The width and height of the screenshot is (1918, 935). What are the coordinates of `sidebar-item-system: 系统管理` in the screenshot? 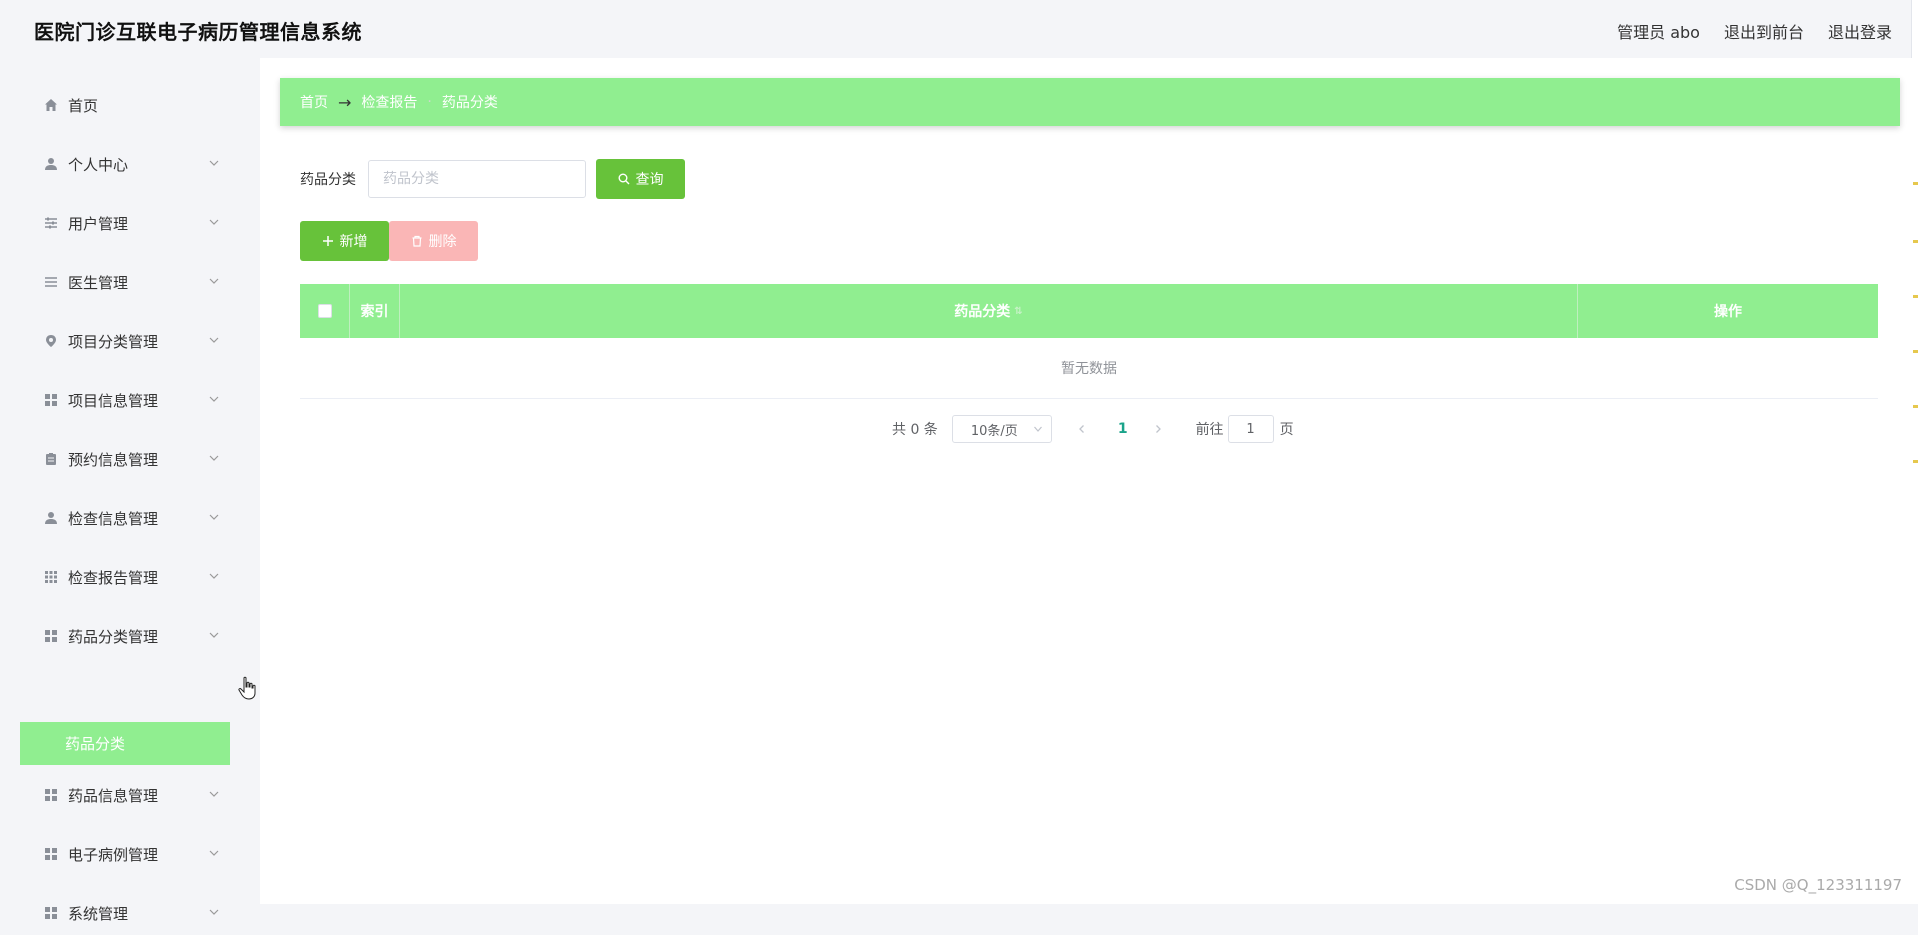 It's located at (125, 913).